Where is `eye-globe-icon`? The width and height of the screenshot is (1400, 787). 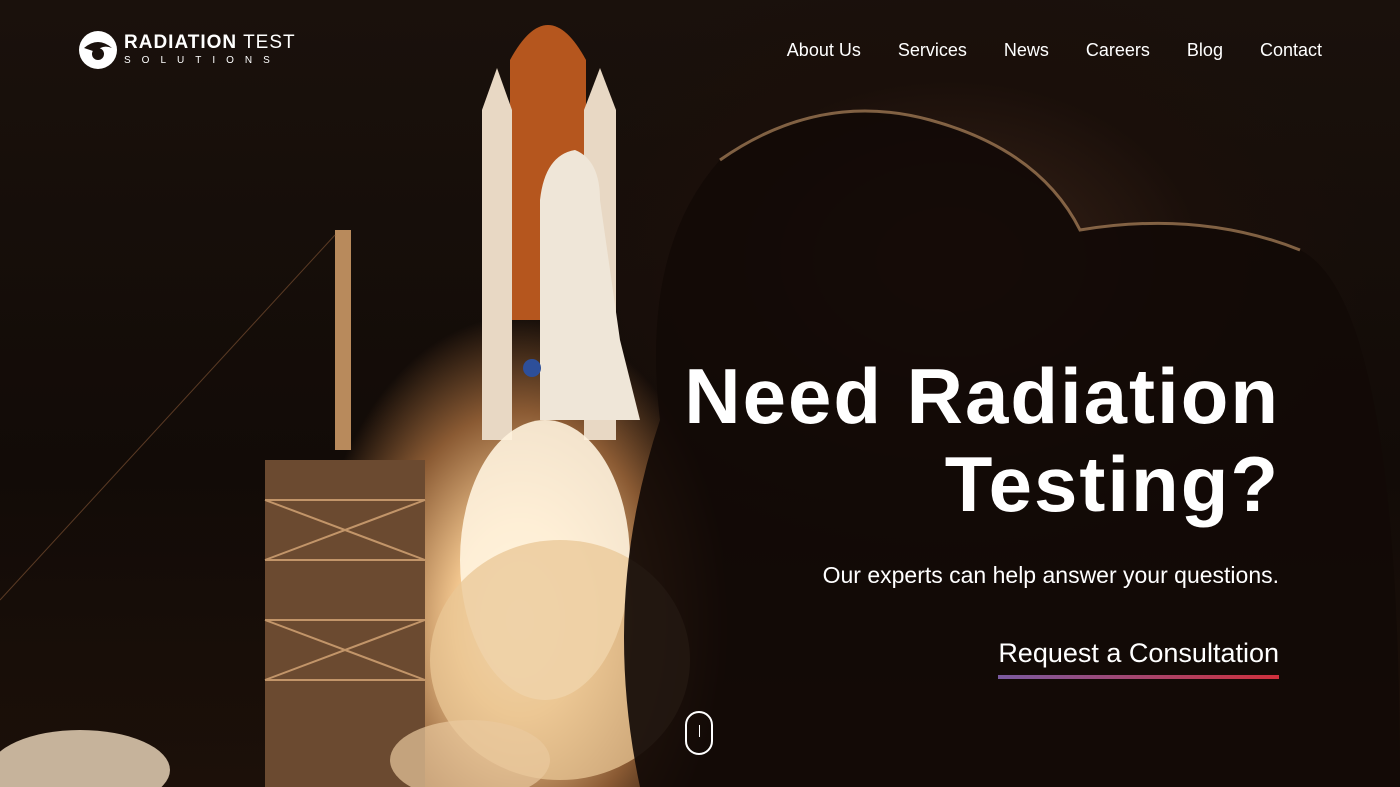
eye-globe-icon is located at coordinates (98, 50).